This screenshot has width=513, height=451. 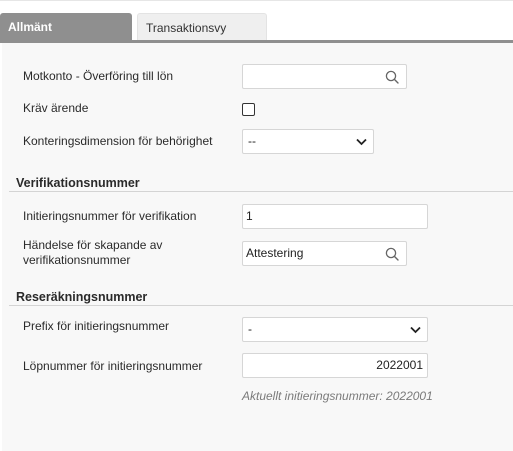 What do you see at coordinates (110, 216) in the screenshot?
I see `init-number-label: Initieringsnummer för verifikation` at bounding box center [110, 216].